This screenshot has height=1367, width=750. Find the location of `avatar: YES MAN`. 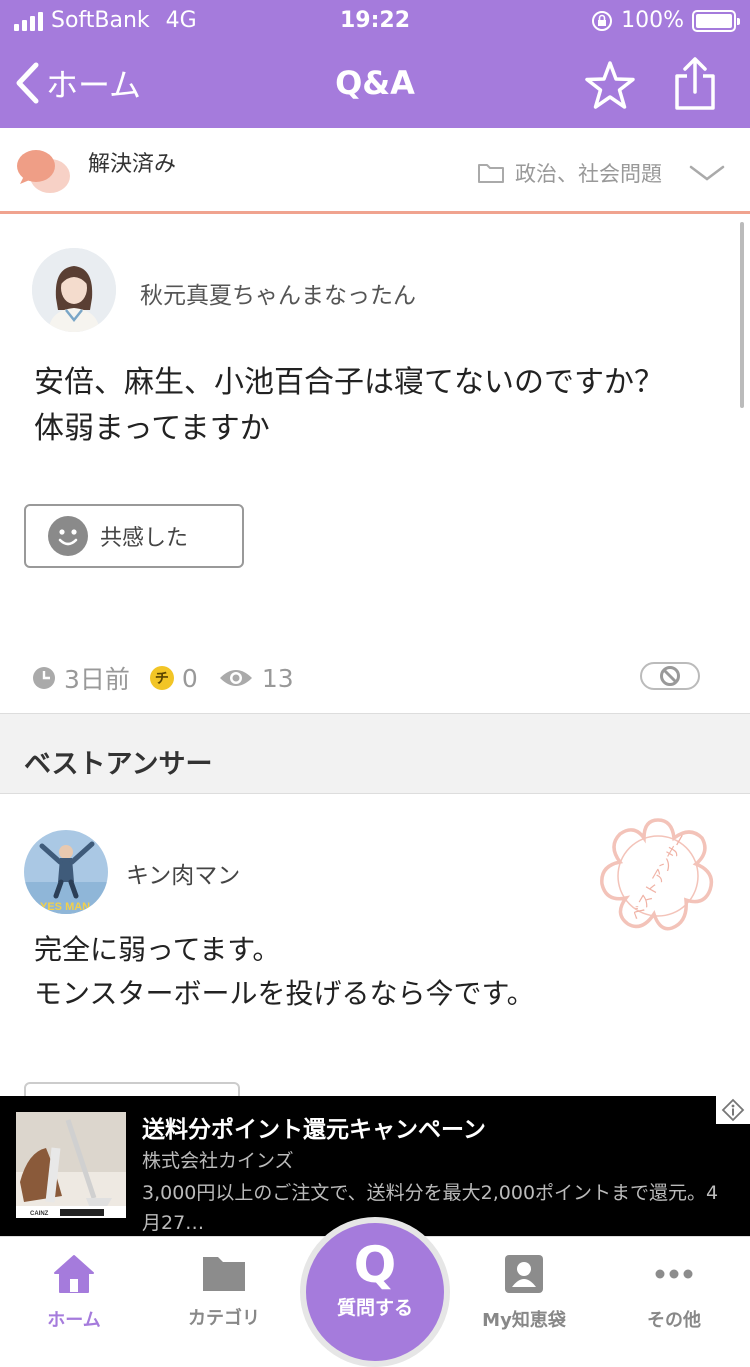

avatar: YES MAN is located at coordinates (66, 872).